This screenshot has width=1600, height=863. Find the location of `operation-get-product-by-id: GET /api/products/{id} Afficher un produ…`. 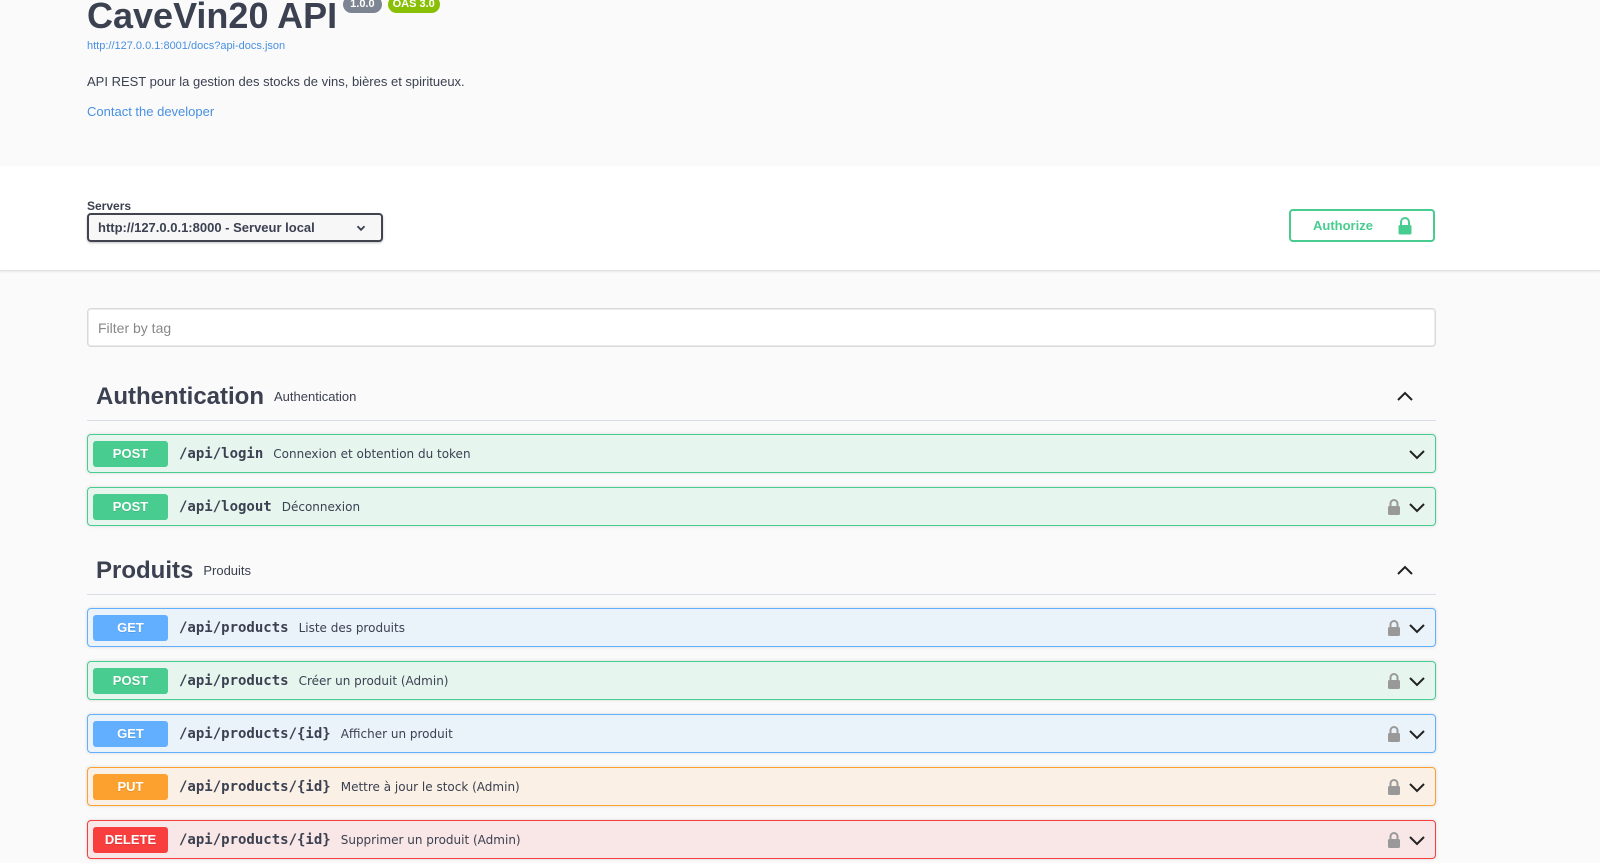

operation-get-product-by-id: GET /api/products/{id} Afficher un produ… is located at coordinates (761, 733).